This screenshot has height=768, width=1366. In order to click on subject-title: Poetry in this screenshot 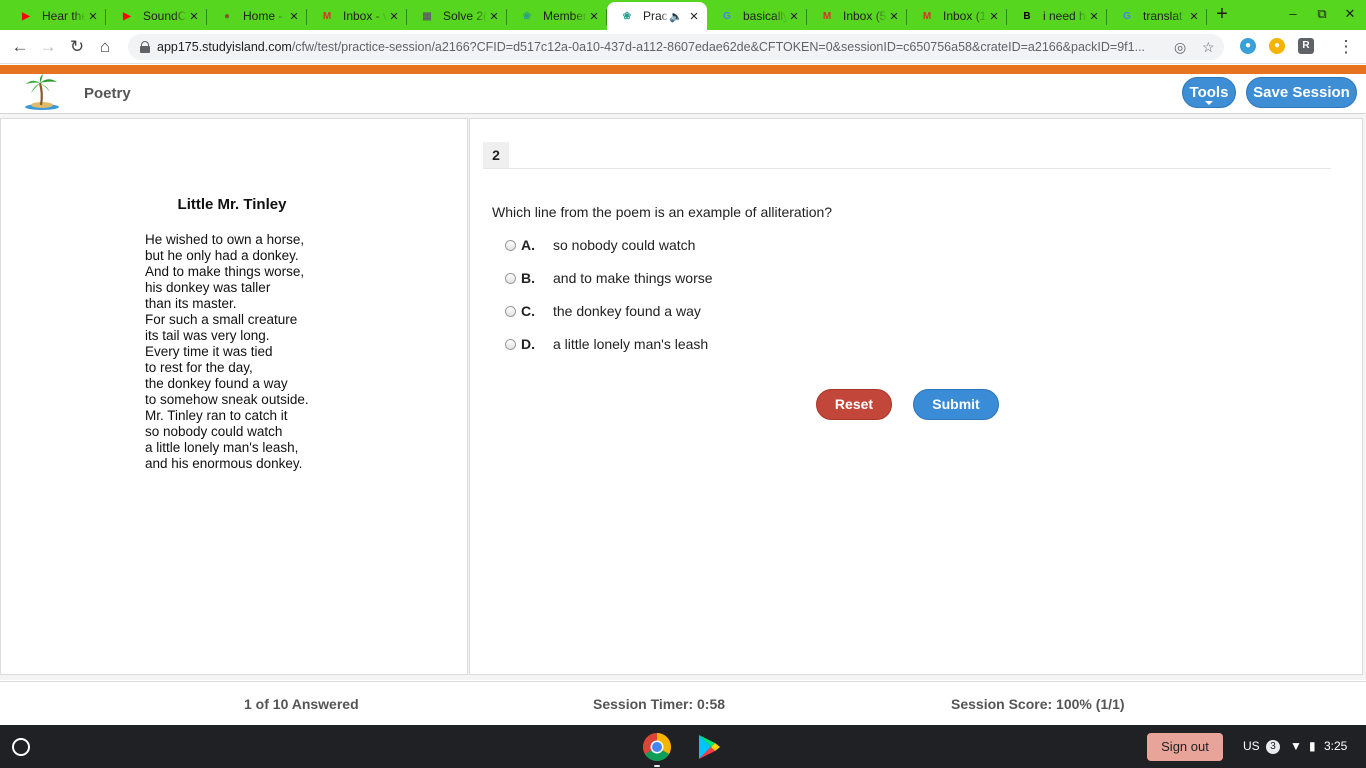, I will do `click(107, 93)`.